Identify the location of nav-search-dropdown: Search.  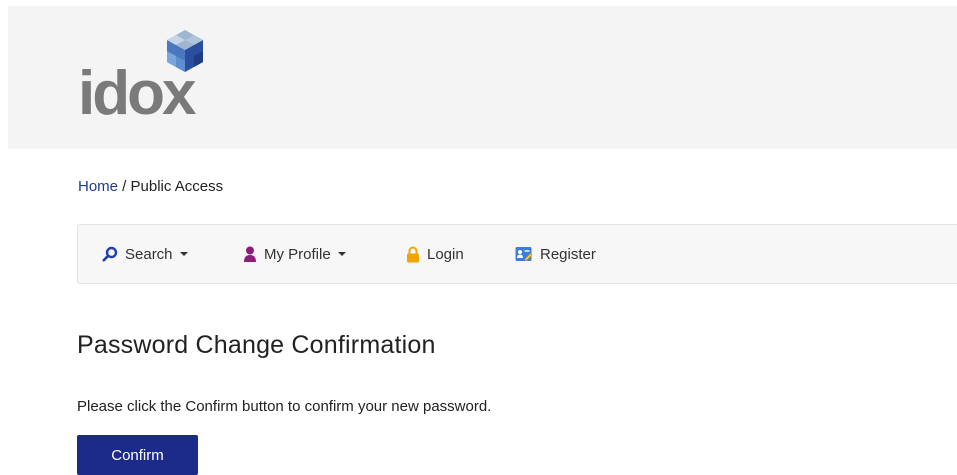
(145, 254).